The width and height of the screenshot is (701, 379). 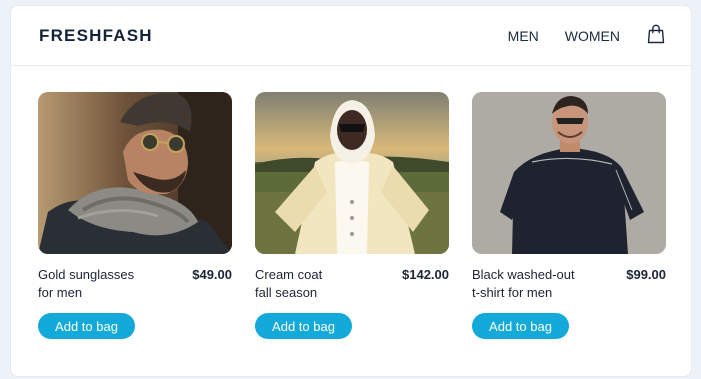 I want to click on product-price: $99.00, so click(x=646, y=274).